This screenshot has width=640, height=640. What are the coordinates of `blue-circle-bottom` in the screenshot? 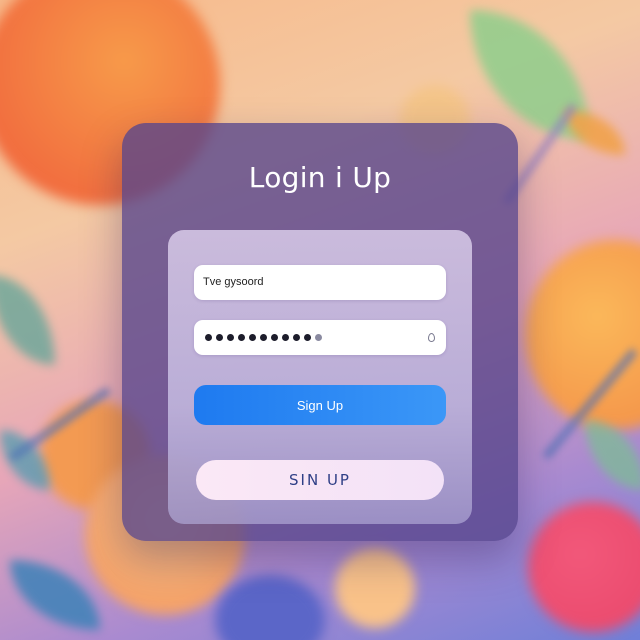 It's located at (270, 607).